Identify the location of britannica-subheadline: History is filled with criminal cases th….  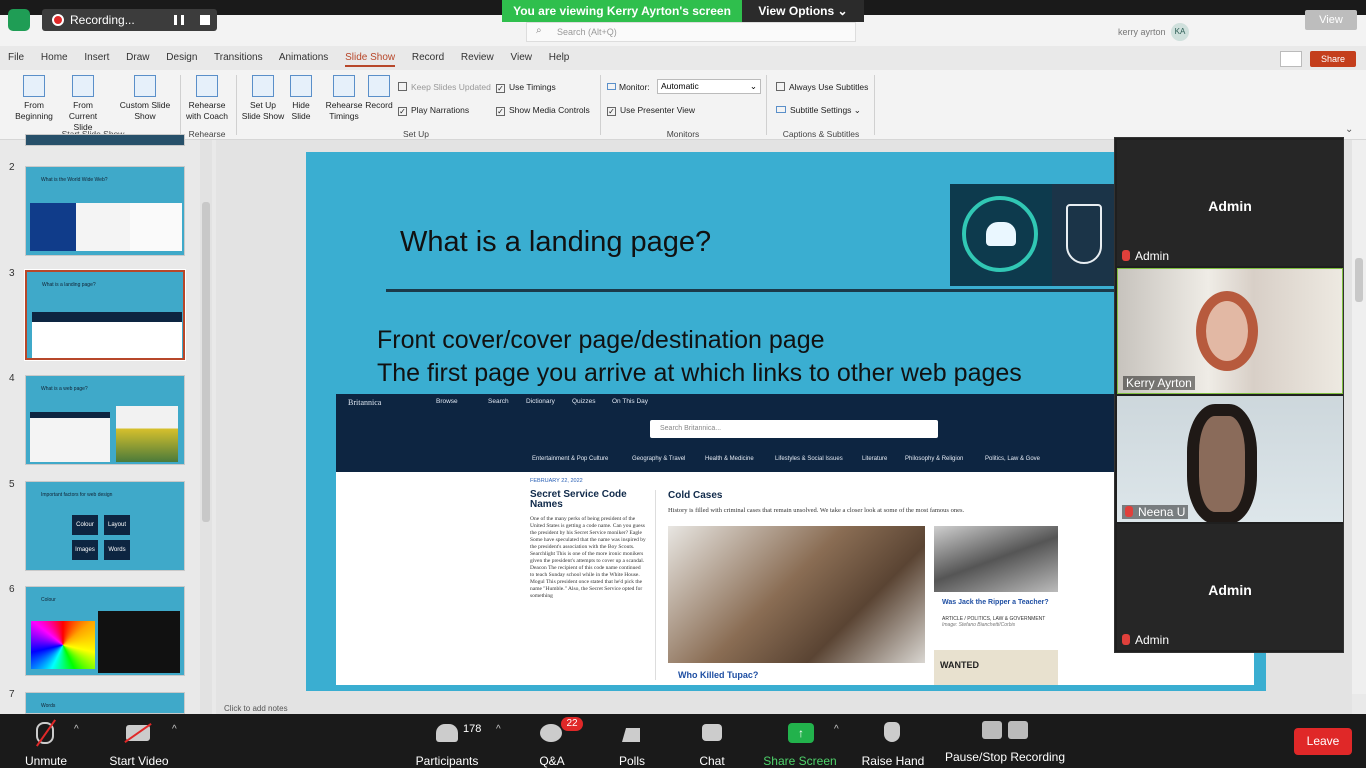
(816, 510).